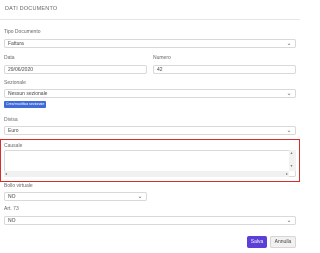  Describe the element at coordinates (150, 19) in the screenshot. I see `header-divider` at that location.